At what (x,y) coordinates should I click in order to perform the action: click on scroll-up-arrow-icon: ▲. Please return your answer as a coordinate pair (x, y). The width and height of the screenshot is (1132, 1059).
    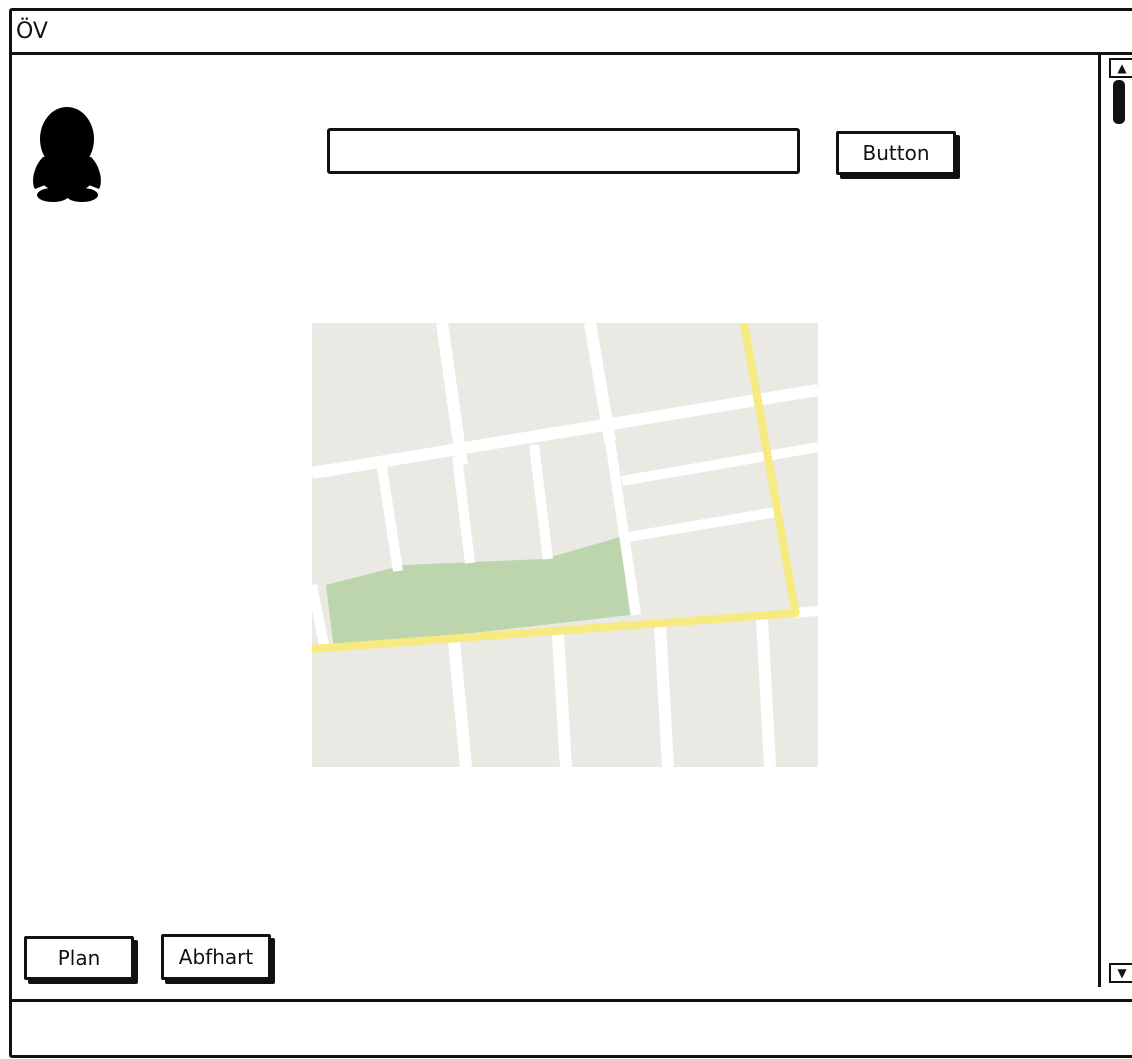
    Looking at the image, I should click on (1120, 68).